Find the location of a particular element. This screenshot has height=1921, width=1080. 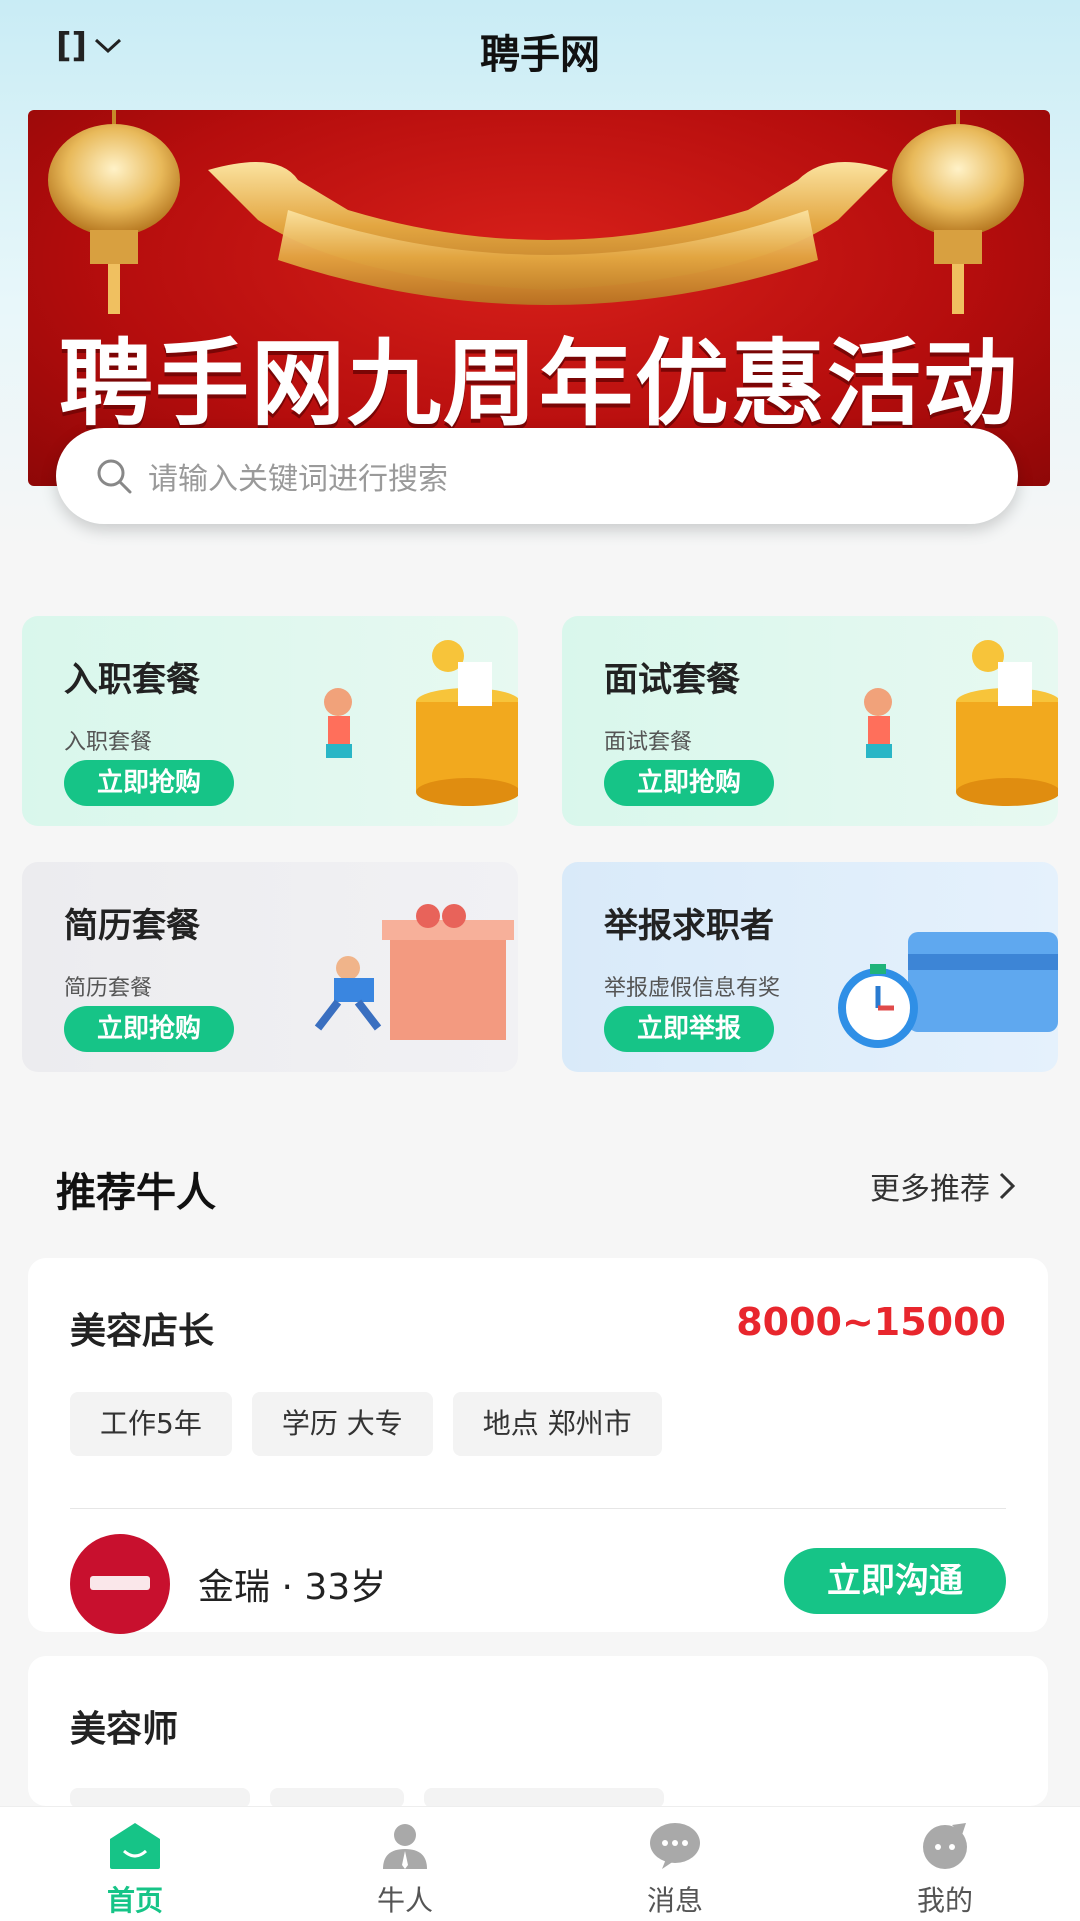

card-subtitle: 简历套餐 is located at coordinates (108, 988).